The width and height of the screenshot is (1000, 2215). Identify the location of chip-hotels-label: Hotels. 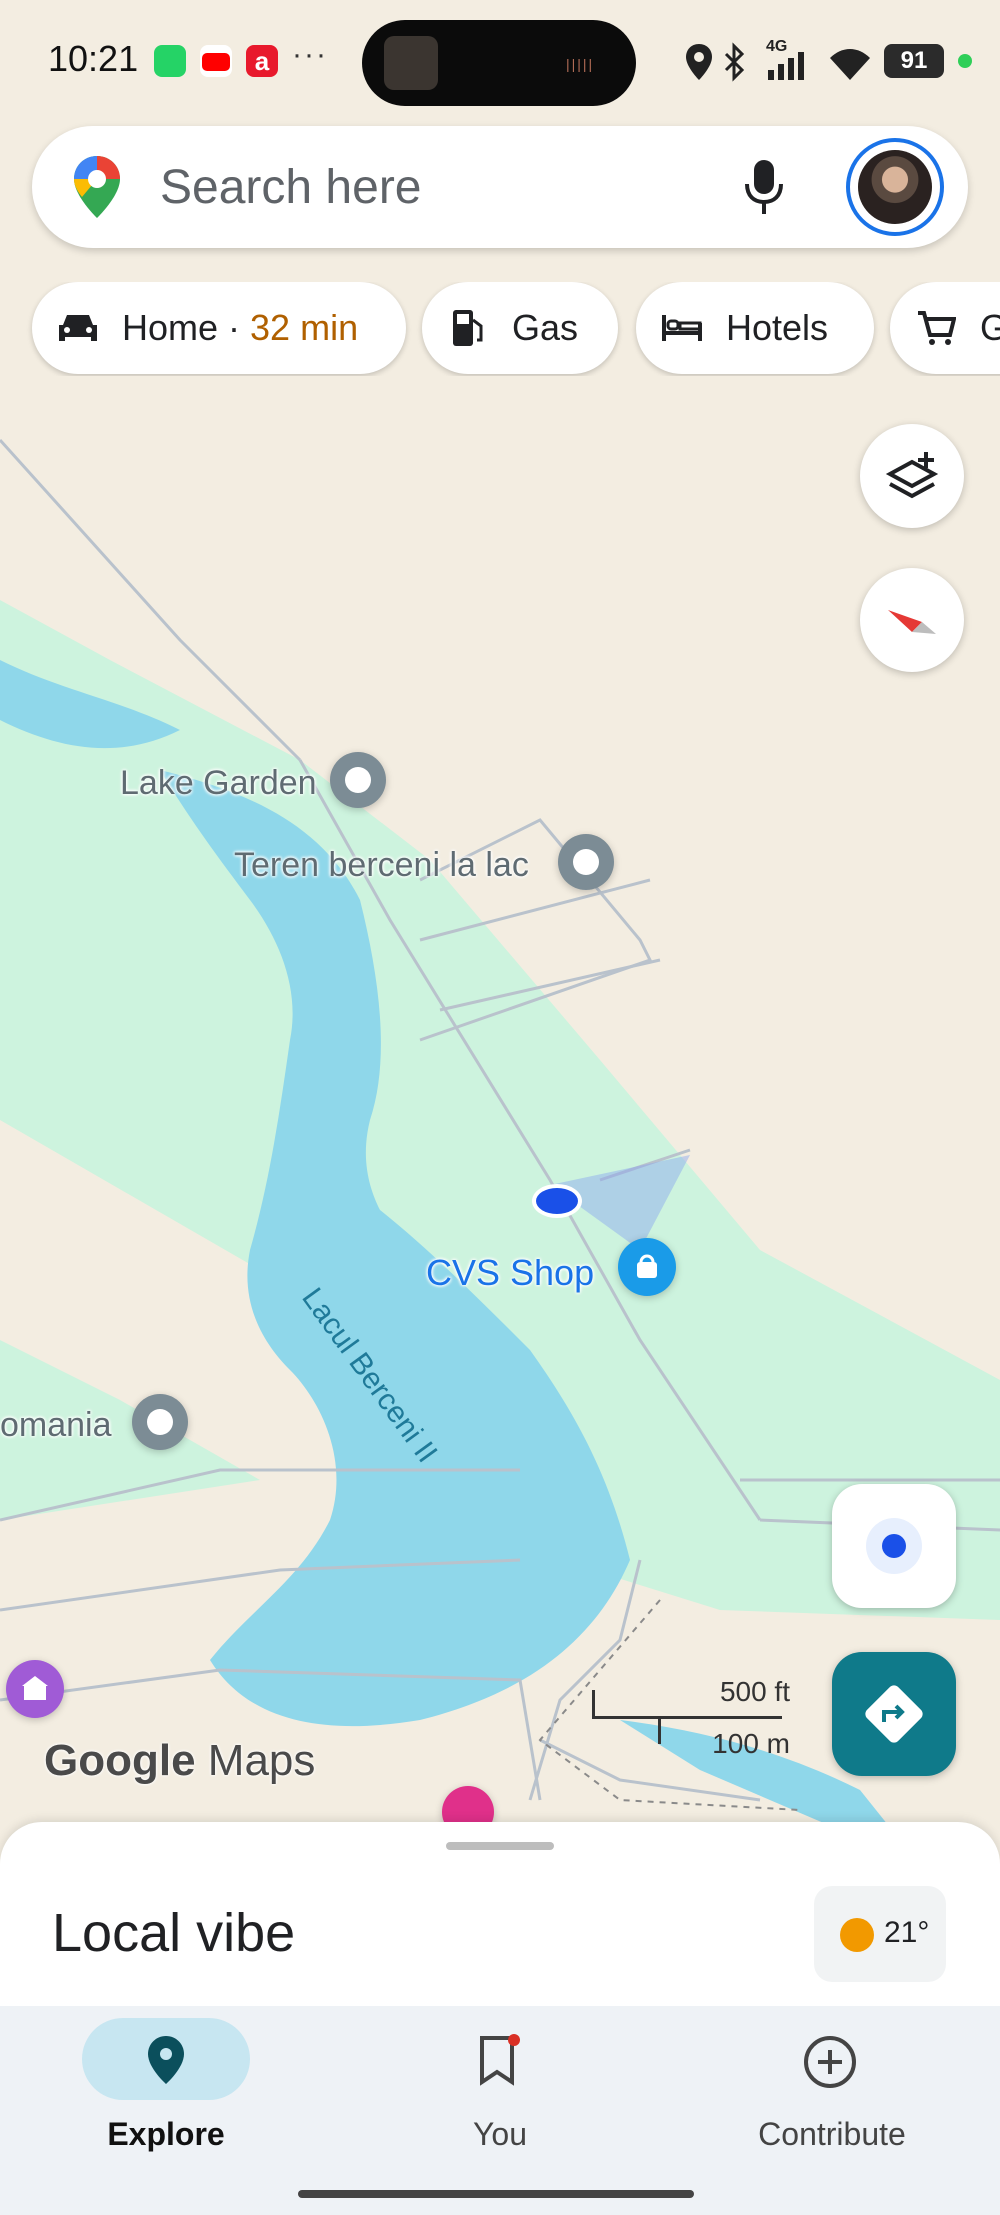
(777, 327).